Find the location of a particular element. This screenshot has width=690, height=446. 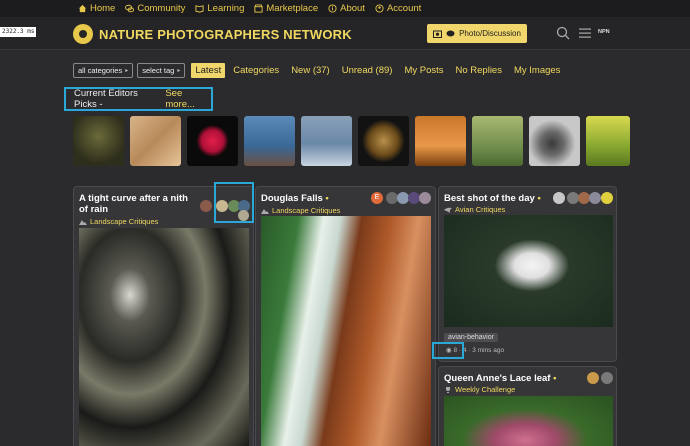

tab-no-replies: No Replies is located at coordinates (479, 70).